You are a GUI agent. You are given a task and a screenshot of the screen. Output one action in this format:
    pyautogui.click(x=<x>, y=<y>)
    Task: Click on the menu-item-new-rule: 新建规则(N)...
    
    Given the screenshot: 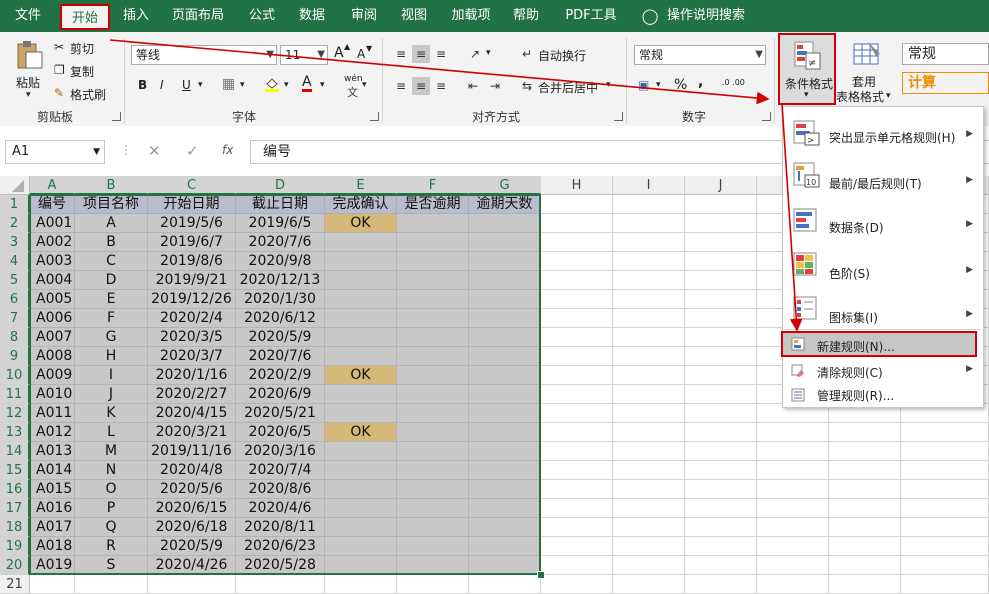 What is the action you would take?
    pyautogui.click(x=879, y=344)
    